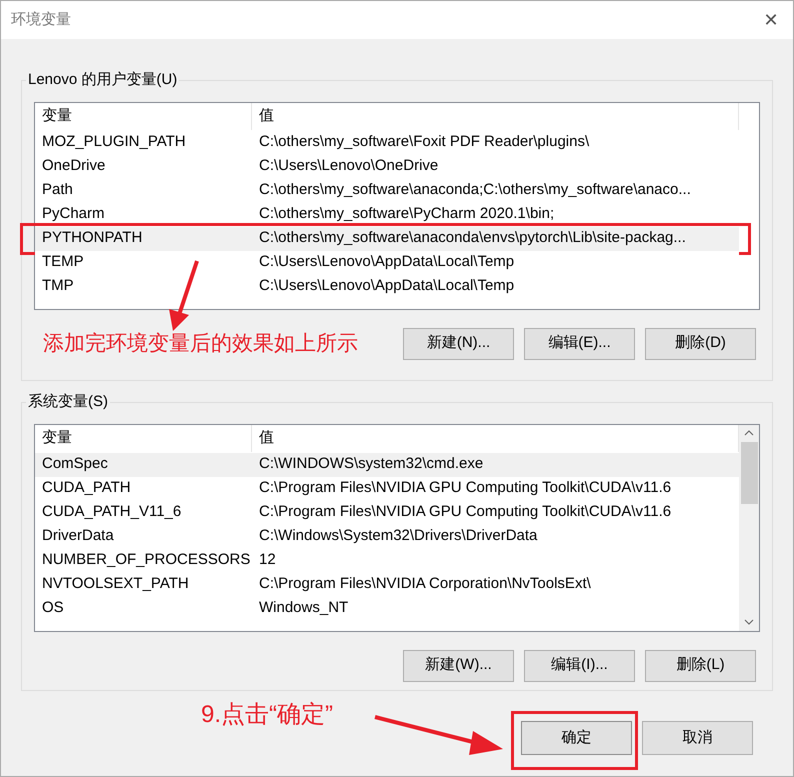  I want to click on variable-name: PyCharm, so click(73, 214).